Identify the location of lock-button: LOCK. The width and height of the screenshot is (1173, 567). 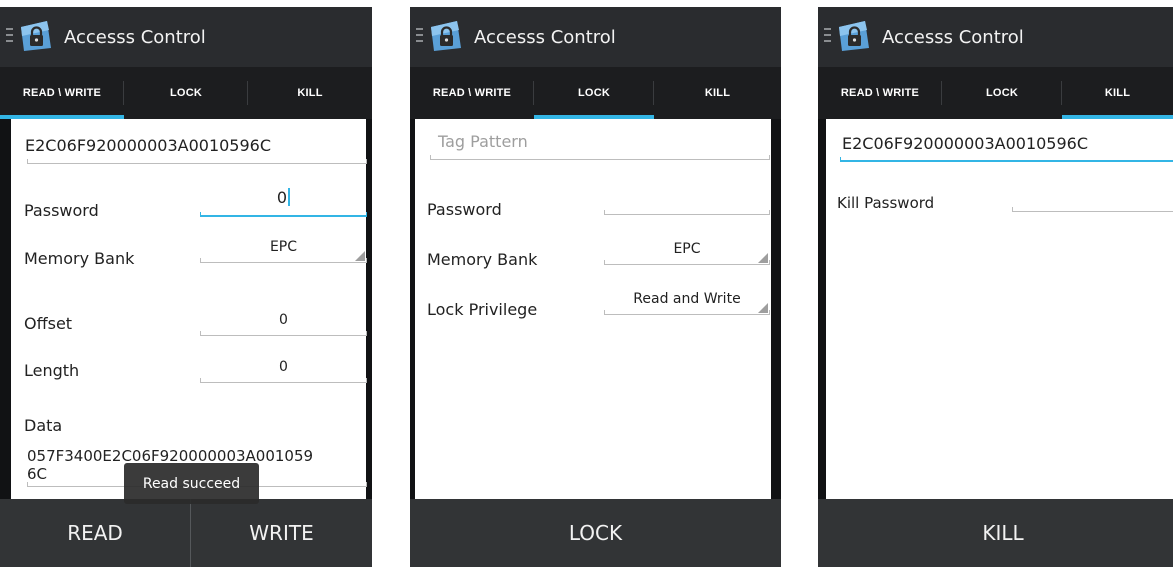
(595, 533).